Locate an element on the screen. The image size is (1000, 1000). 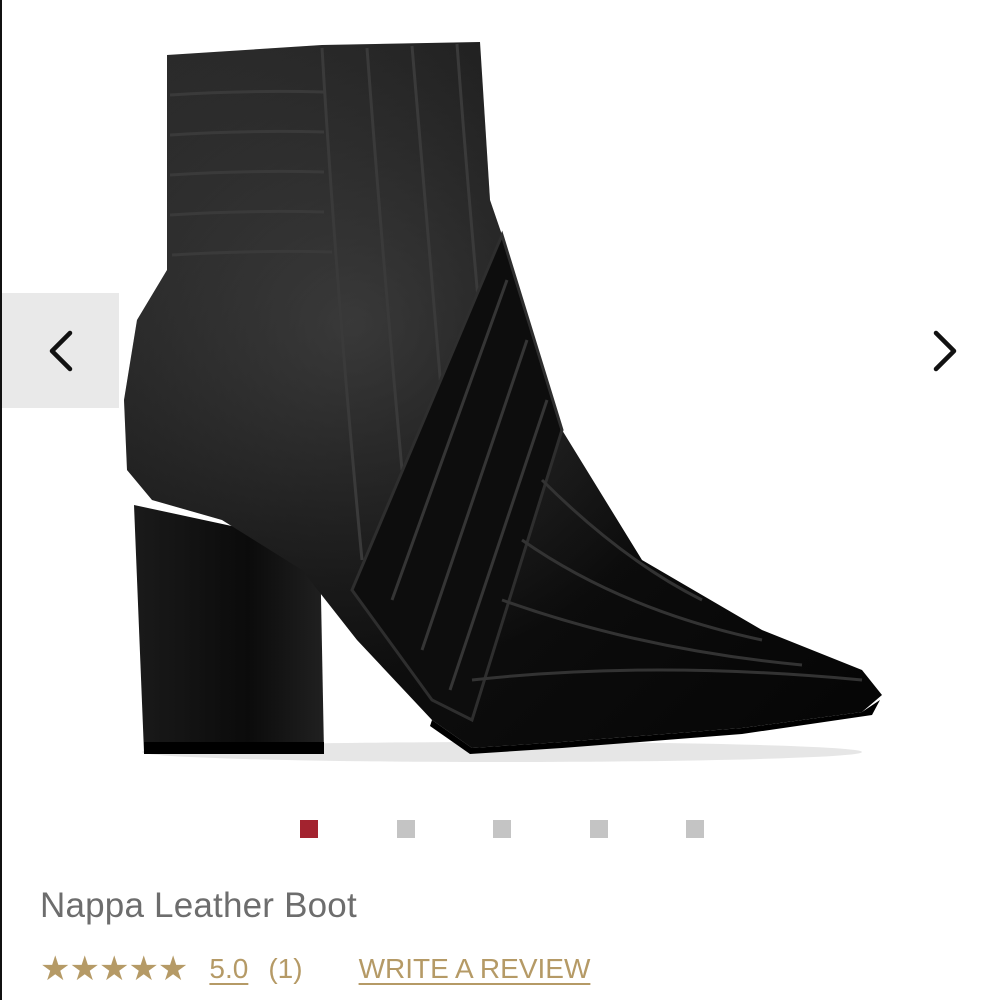
review-count: (1) is located at coordinates (285, 969).